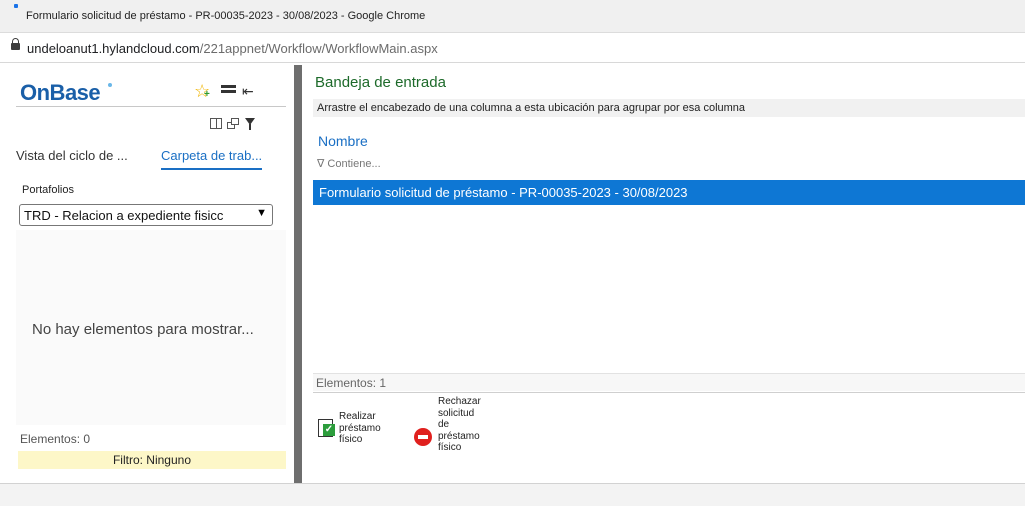 The image size is (1025, 506). Describe the element at coordinates (423, 437) in the screenshot. I see `reject-icon` at that location.